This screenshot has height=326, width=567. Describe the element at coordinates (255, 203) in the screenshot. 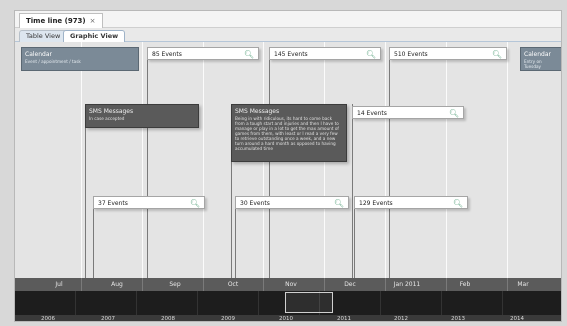

I see `event-count: 30 Events` at that location.